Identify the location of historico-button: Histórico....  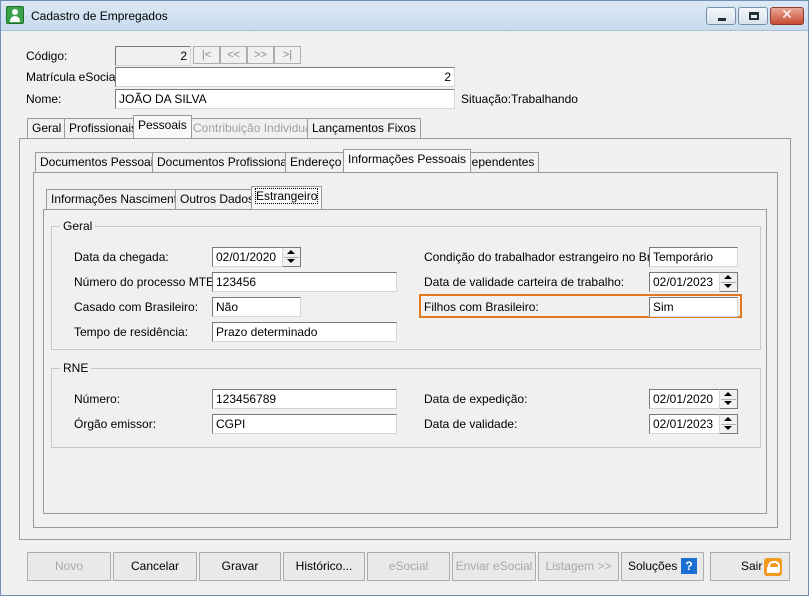
(324, 566).